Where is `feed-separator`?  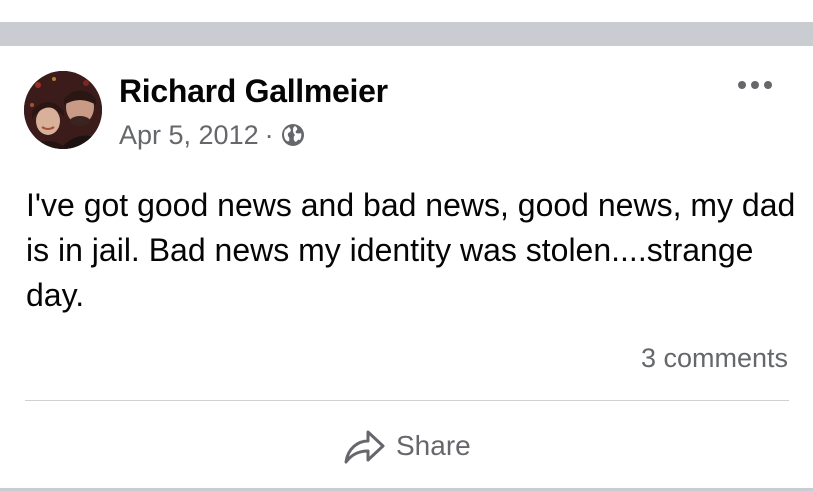 feed-separator is located at coordinates (406, 34).